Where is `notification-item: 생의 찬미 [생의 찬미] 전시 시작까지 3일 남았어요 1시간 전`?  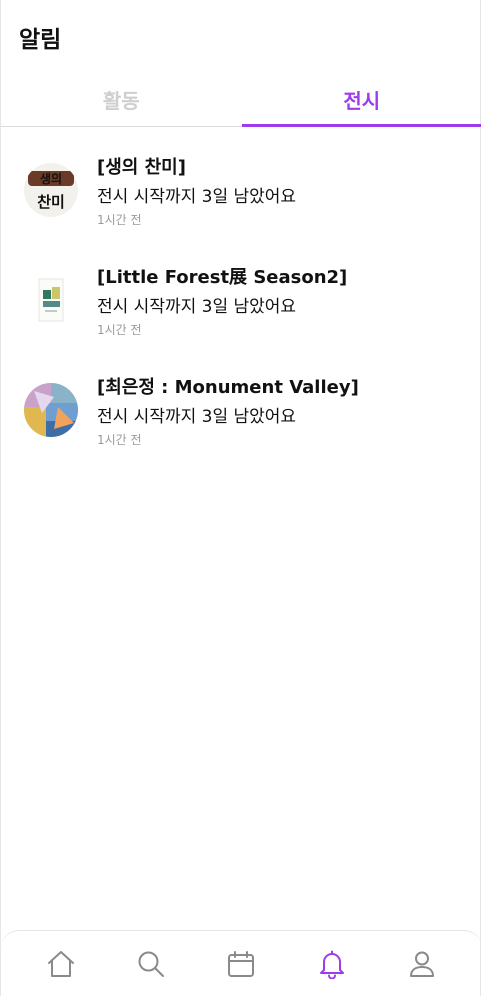
notification-item: 생의 찬미 [생의 찬미] 전시 시작까지 3일 남았어요 1시간 전 is located at coordinates (241, 200).